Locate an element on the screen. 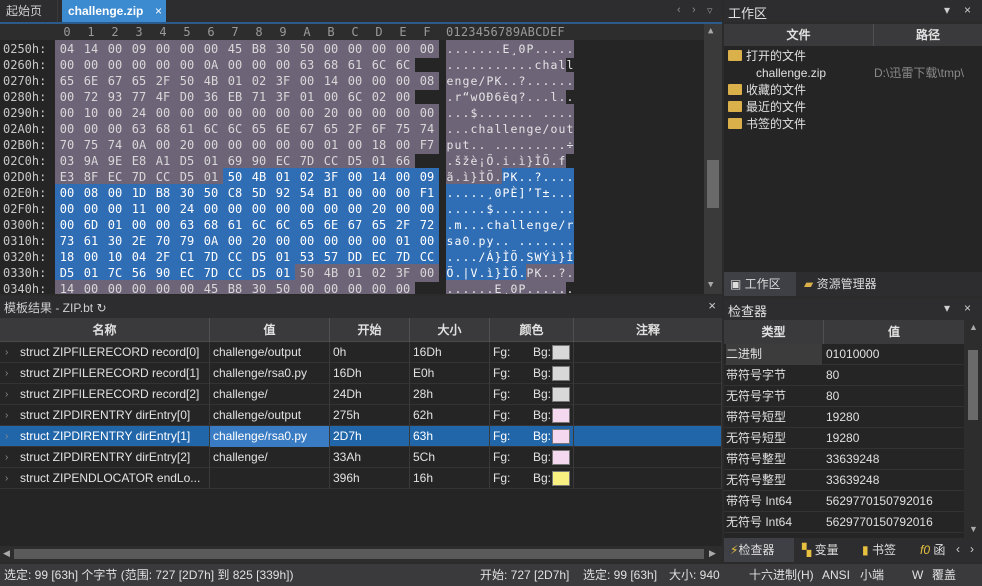 The image size is (982, 586). hex-byte: 30 is located at coordinates (259, 287).